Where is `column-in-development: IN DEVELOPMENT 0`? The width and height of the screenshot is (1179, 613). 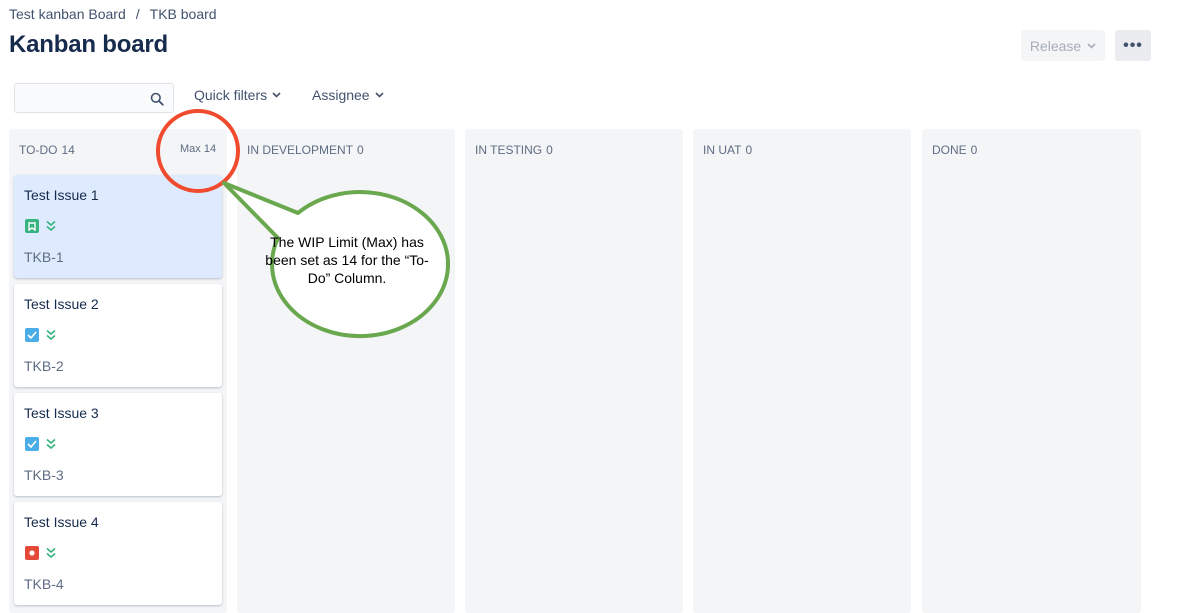
column-in-development: IN DEVELOPMENT 0 is located at coordinates (346, 371).